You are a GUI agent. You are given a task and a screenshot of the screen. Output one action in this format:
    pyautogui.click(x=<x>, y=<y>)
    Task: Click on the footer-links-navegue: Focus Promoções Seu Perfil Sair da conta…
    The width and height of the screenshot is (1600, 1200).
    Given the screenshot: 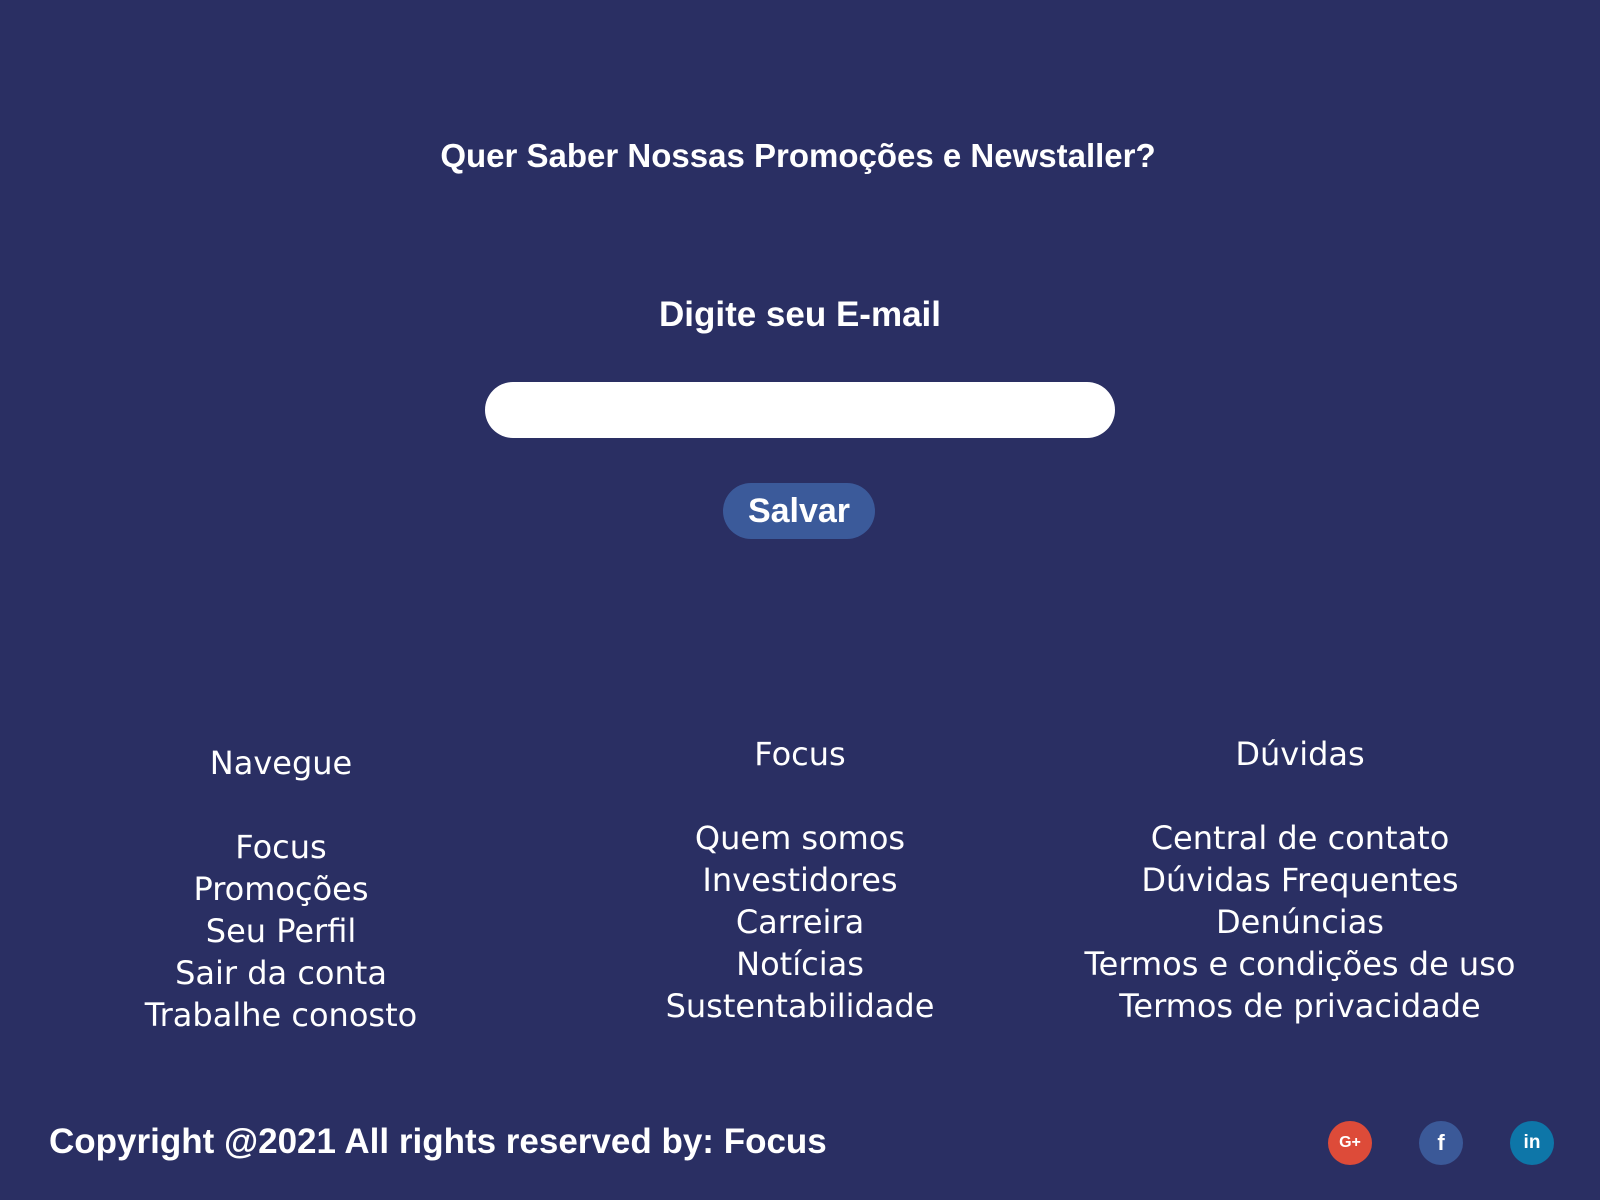 What is the action you would take?
    pyautogui.click(x=281, y=931)
    